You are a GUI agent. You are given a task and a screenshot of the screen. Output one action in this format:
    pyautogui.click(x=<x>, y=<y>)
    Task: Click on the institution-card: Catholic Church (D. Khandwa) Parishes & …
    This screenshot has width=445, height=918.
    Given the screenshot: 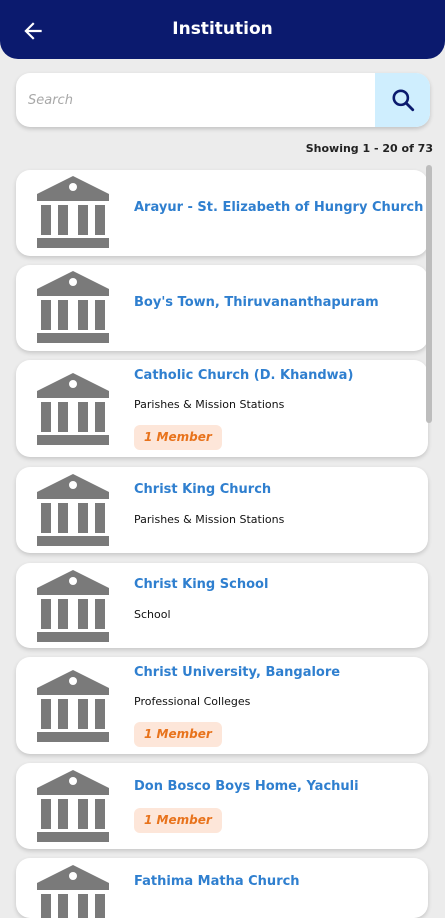 What is the action you would take?
    pyautogui.click(x=222, y=408)
    